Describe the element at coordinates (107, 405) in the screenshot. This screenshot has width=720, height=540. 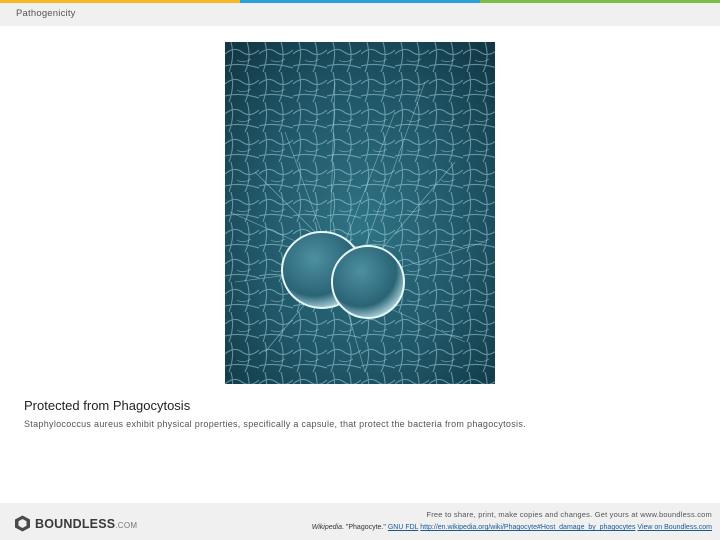
I see `caption-title: Protected from Phagocytosis` at that location.